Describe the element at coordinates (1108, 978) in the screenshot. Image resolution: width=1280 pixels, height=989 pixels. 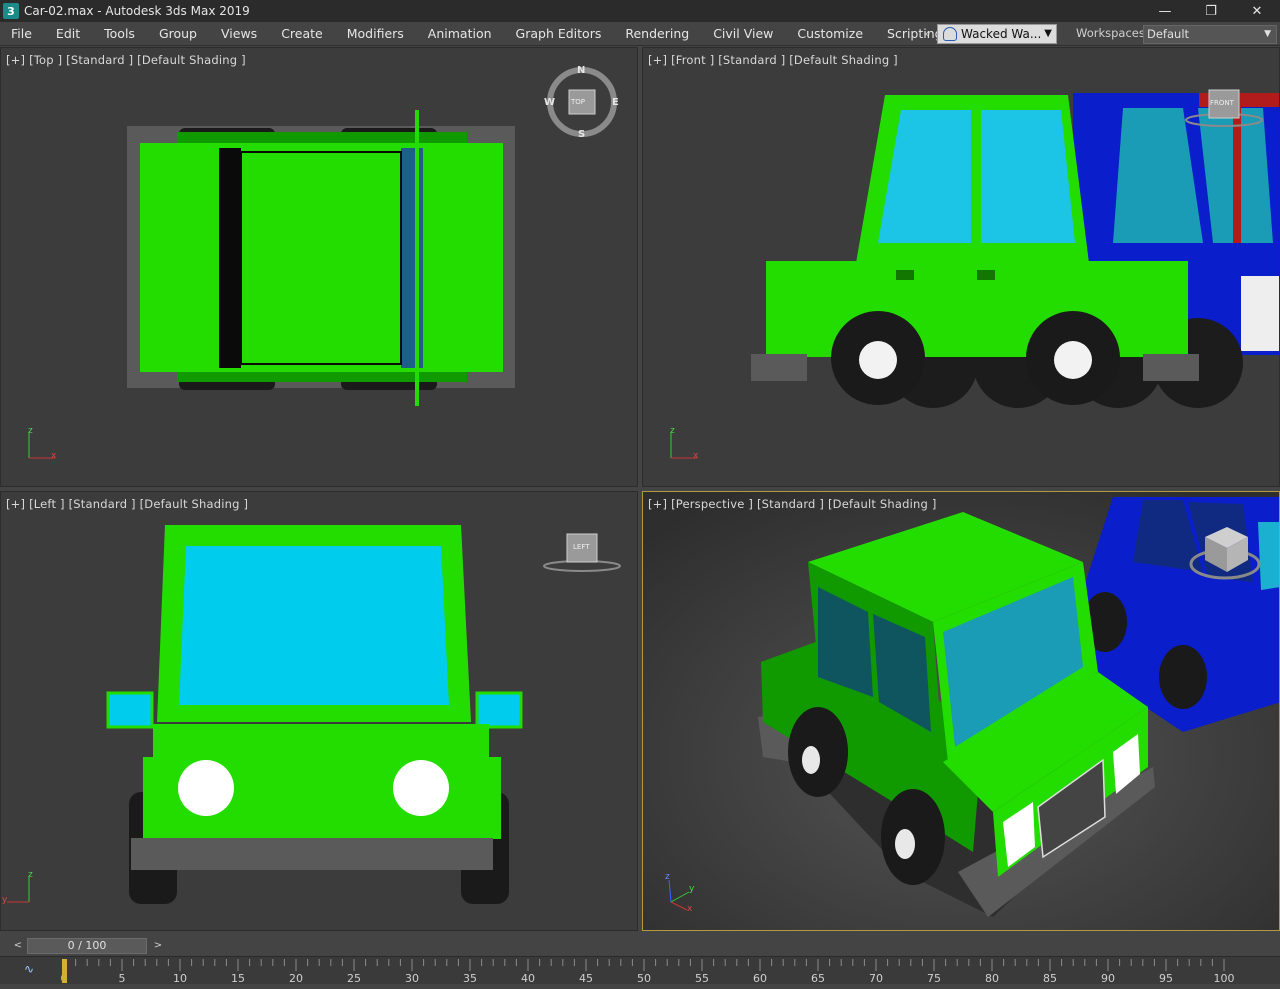
I see `ruler-label: 90` at that location.